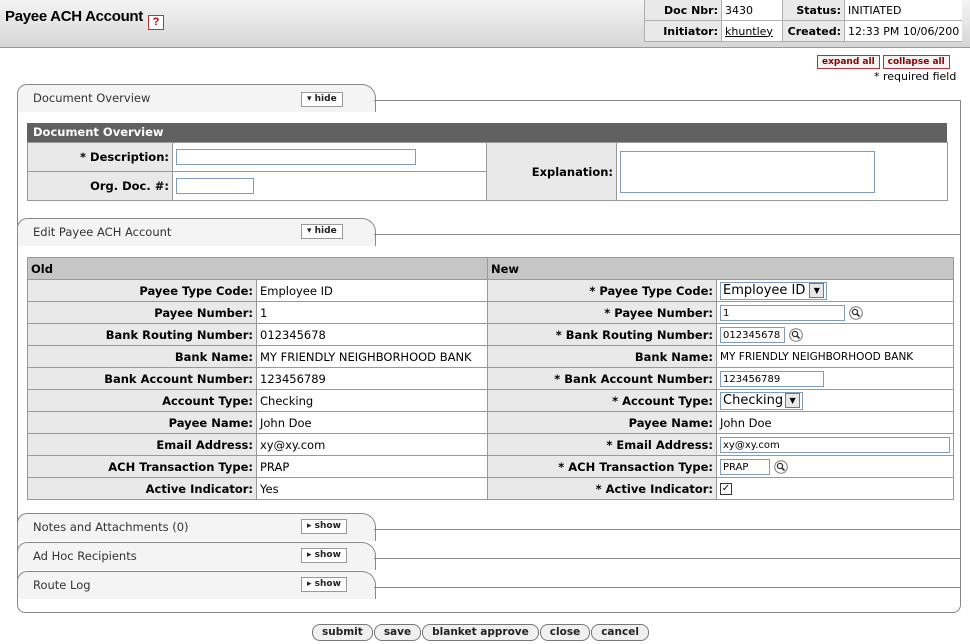 The width and height of the screenshot is (970, 644). What do you see at coordinates (683, 10) in the screenshot?
I see `doc-nbr-label: Doc Nbr:` at bounding box center [683, 10].